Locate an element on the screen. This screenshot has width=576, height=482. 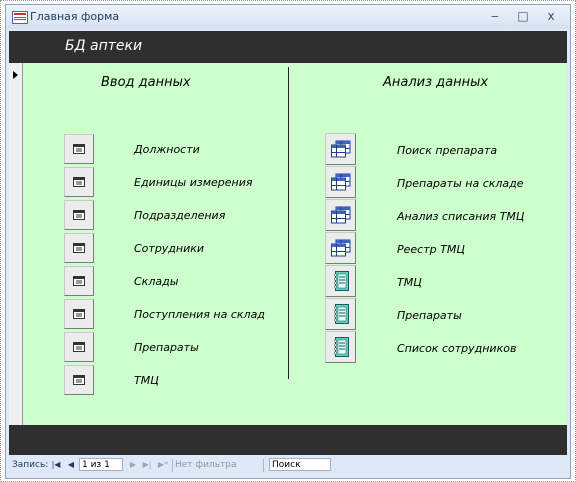
reestr-tmc-label: Реестр ТМЦ is located at coordinates (431, 249).